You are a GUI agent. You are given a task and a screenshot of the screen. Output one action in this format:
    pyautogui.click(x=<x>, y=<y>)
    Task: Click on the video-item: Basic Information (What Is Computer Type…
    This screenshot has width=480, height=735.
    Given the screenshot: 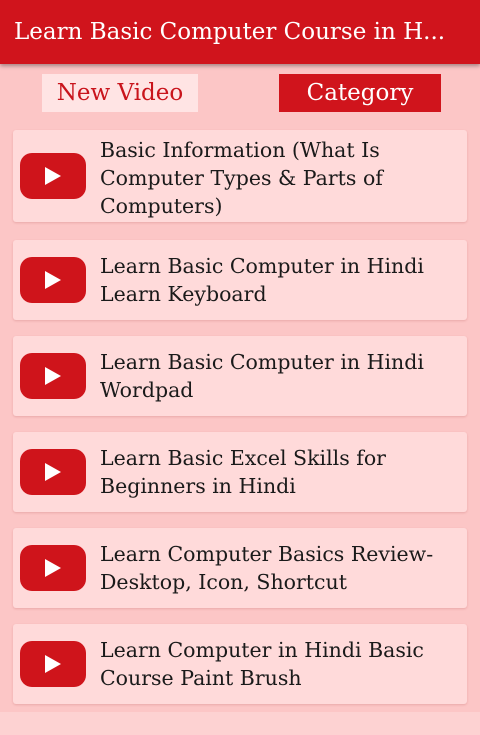 What is the action you would take?
    pyautogui.click(x=240, y=176)
    